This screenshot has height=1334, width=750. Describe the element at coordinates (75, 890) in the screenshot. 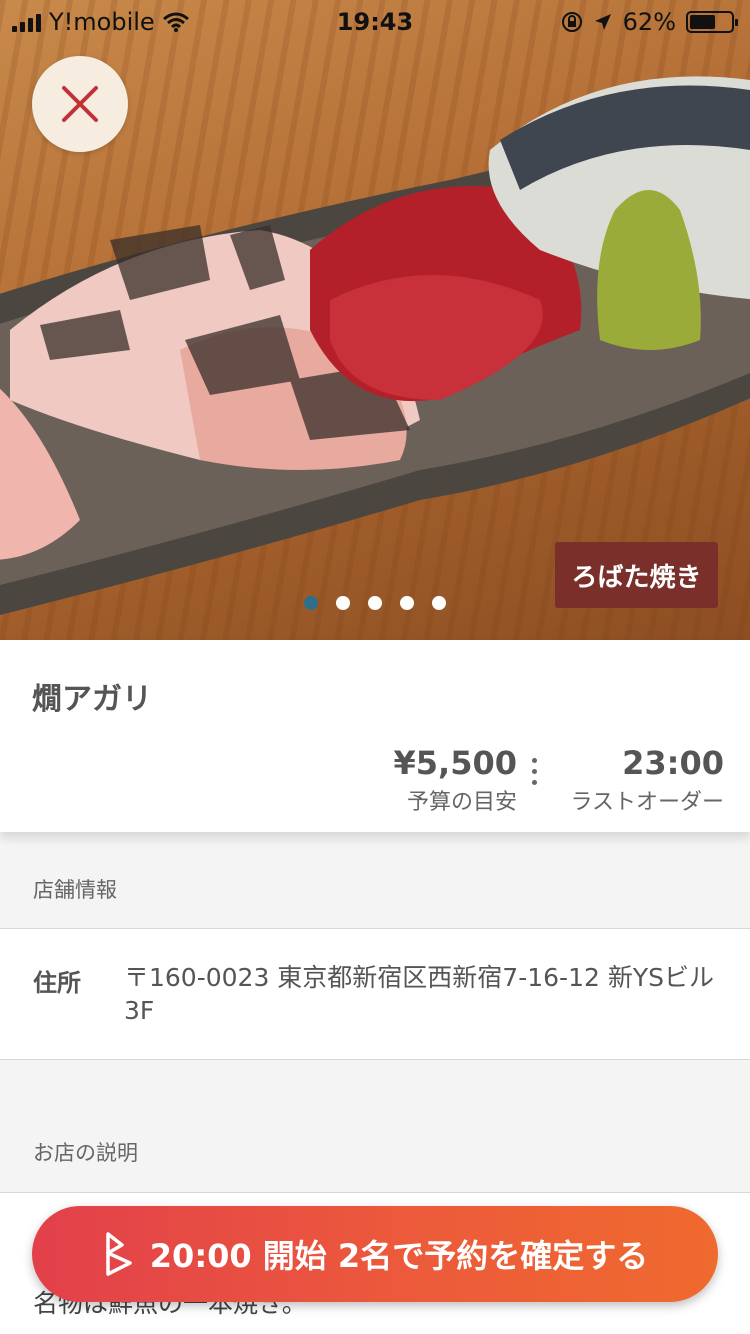

I see `store-info-heading: 店舗情報` at that location.